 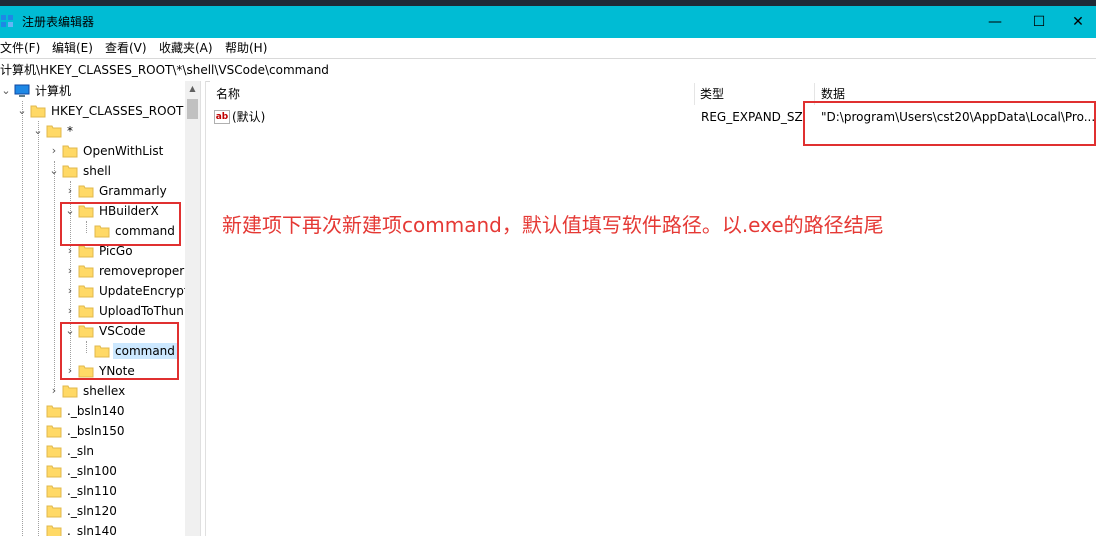 What do you see at coordinates (246, 48) in the screenshot?
I see `menu-help: 帮助(H)` at bounding box center [246, 48].